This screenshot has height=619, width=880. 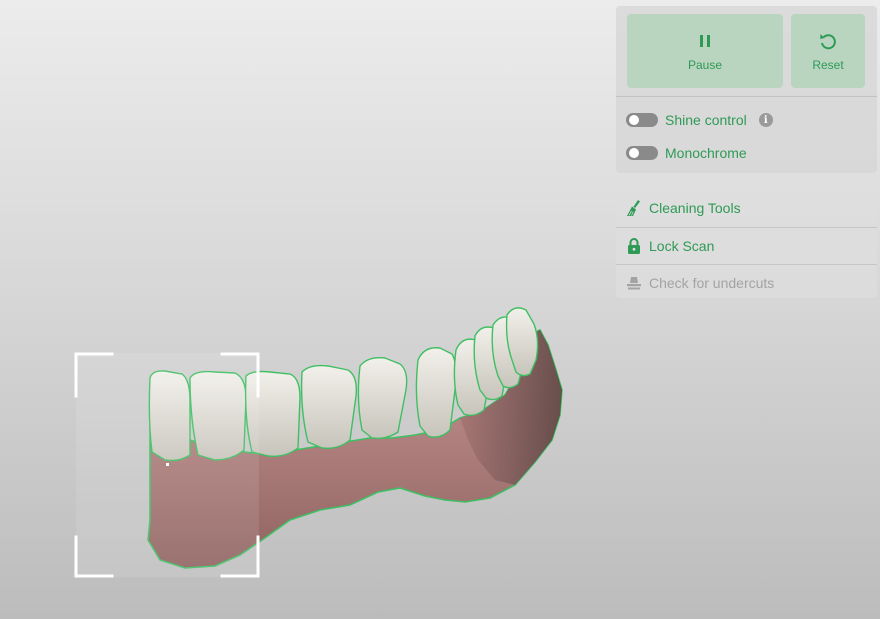 I want to click on shine-control-toggle, so click(x=642, y=120).